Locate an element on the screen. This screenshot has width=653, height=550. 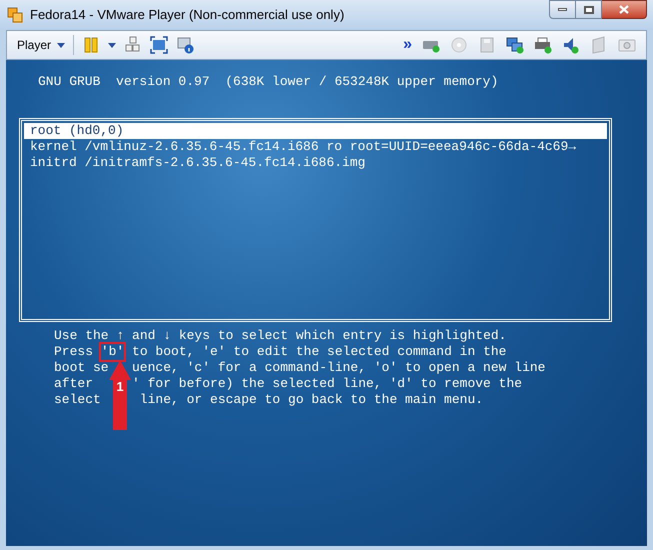
network-icon is located at coordinates (515, 45).